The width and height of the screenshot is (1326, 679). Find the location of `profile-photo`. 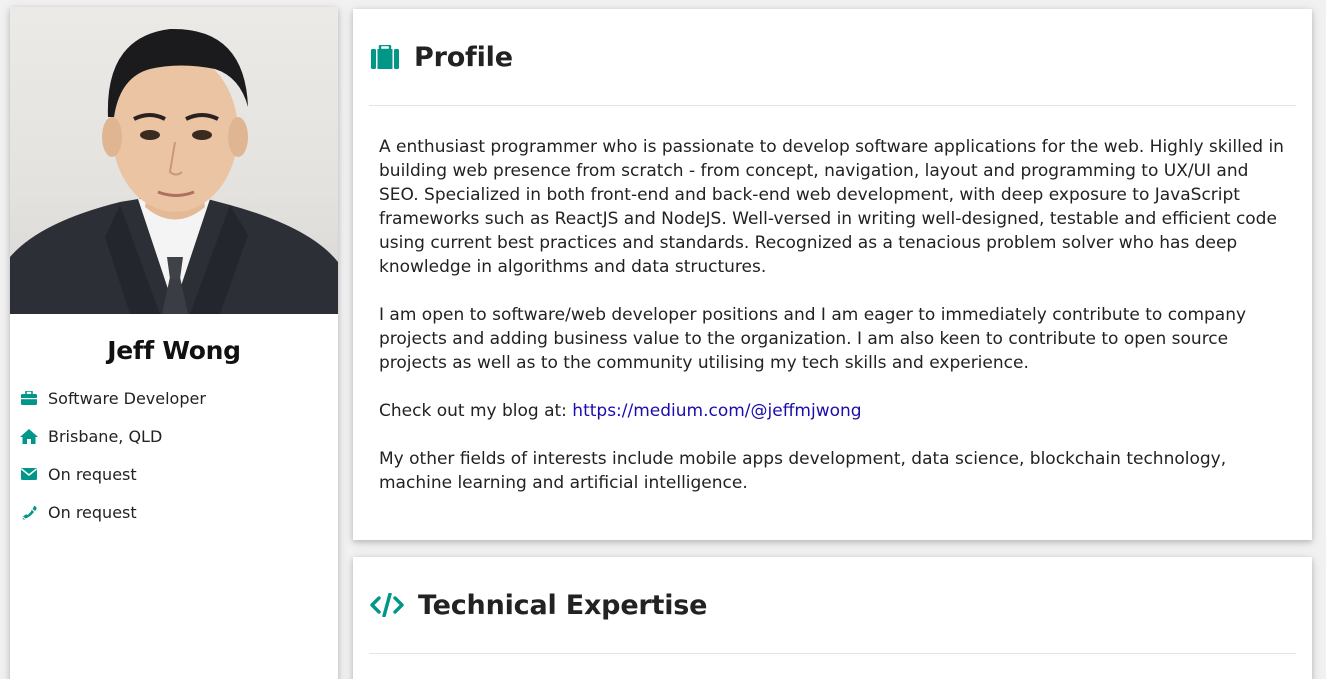

profile-photo is located at coordinates (174, 160).